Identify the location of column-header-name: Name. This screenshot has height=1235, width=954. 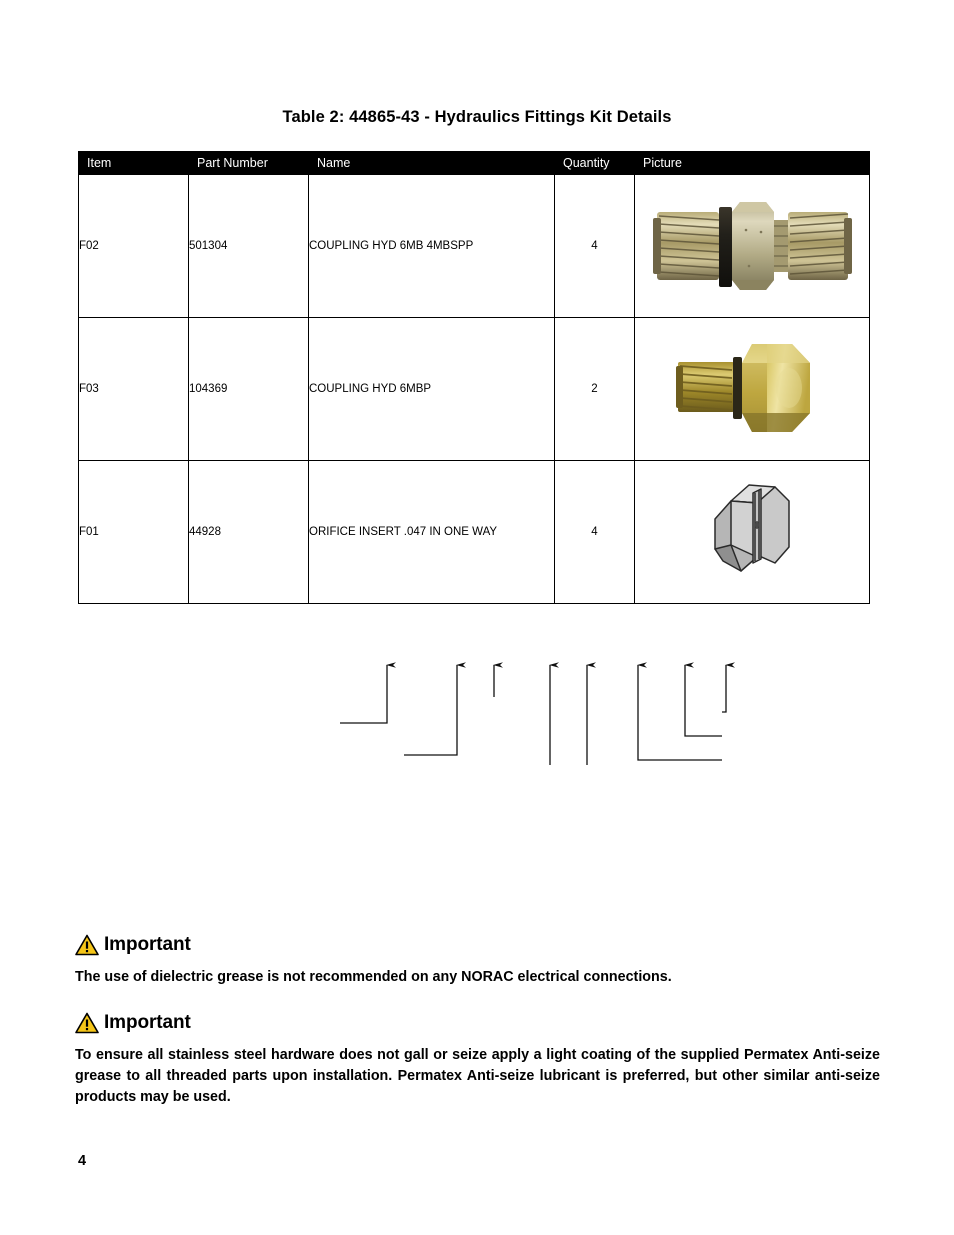
(431, 163).